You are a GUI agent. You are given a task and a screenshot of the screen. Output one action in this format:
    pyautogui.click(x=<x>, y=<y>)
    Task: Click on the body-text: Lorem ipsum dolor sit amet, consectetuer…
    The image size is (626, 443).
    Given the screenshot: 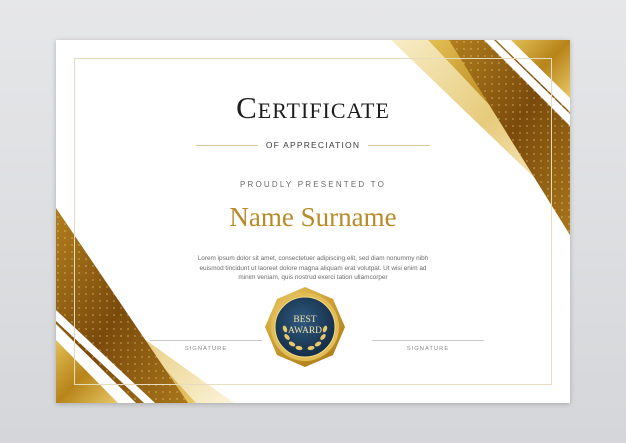 What is the action you would take?
    pyautogui.click(x=313, y=268)
    